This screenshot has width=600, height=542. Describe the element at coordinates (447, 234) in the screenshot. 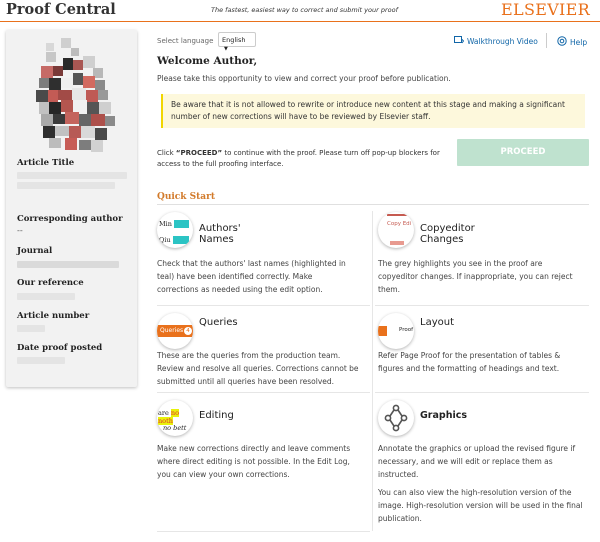

I see `copyeditor-changes-title: Copyeditor Changes` at that location.